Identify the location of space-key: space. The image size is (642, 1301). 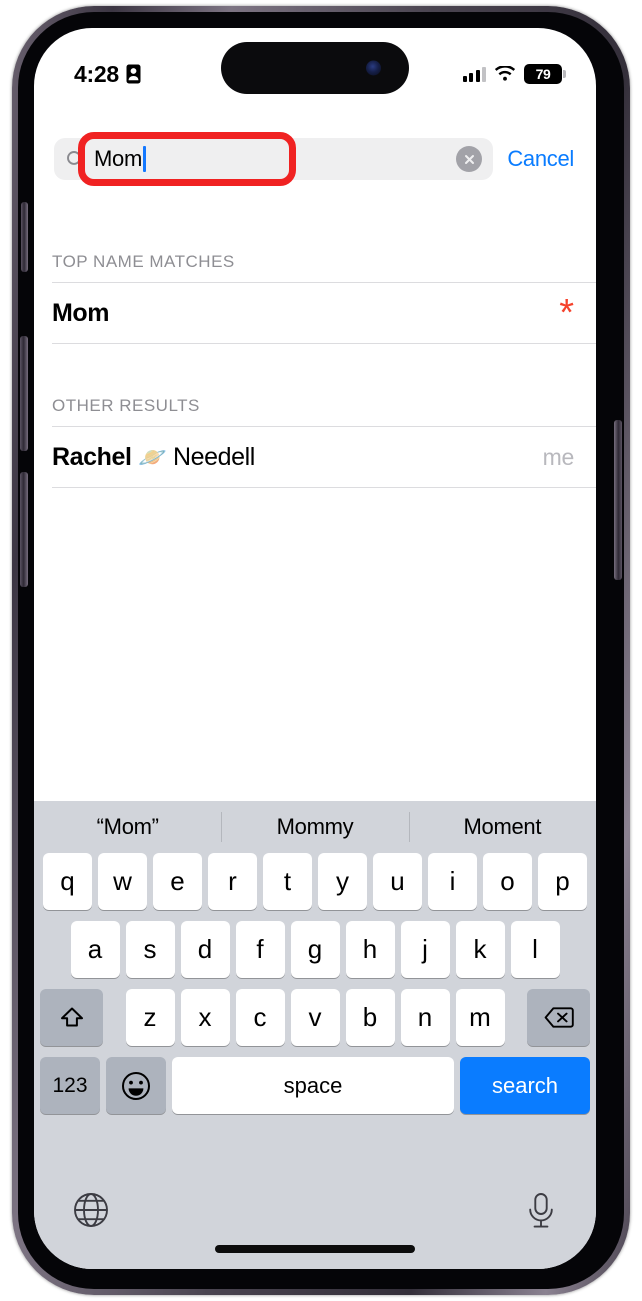
(313, 1085).